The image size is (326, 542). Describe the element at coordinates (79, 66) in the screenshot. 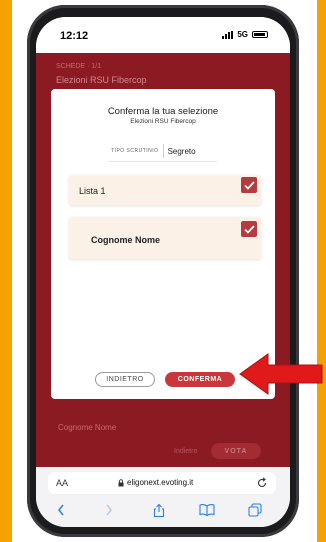

I see `background-breadcrumb: SCHEDE · 1/1` at that location.